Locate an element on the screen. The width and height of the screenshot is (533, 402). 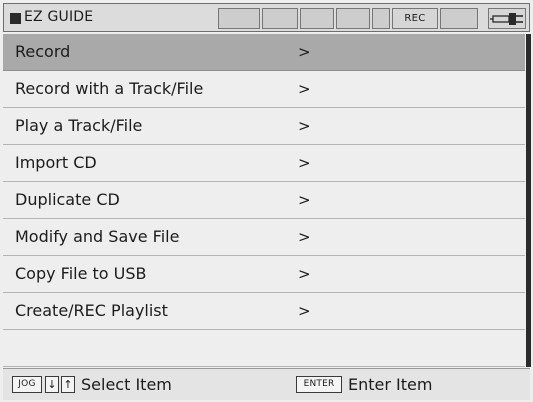
menu-item-label: Modify and Save File is located at coordinates (97, 236).